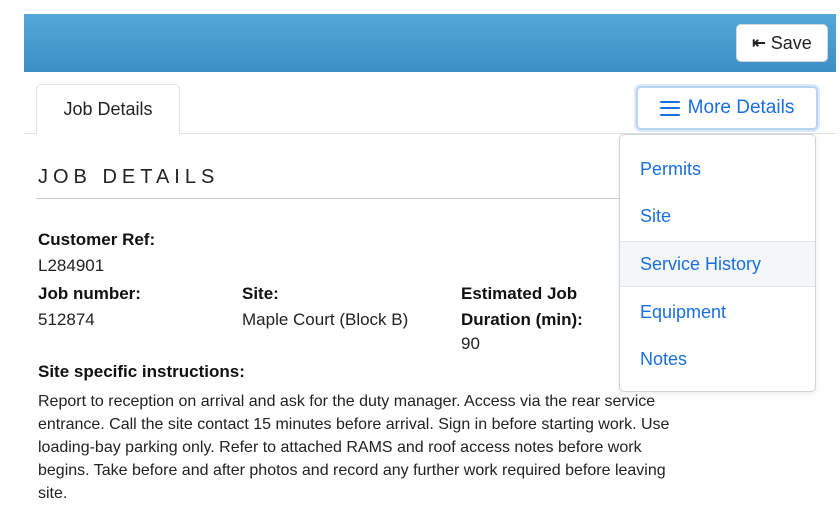 This screenshot has width=840, height=520. What do you see at coordinates (260, 293) in the screenshot?
I see `site-label: Site:` at bounding box center [260, 293].